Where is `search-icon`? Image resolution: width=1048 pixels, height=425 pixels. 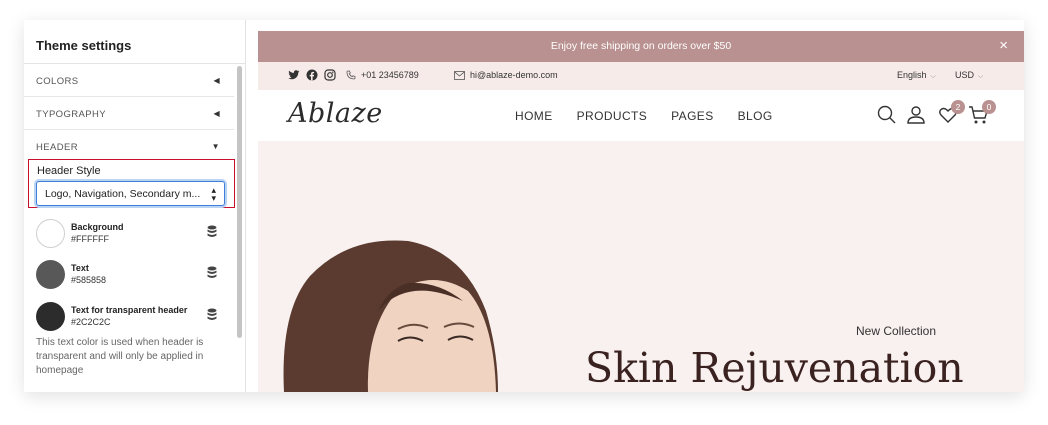
search-icon is located at coordinates (887, 115).